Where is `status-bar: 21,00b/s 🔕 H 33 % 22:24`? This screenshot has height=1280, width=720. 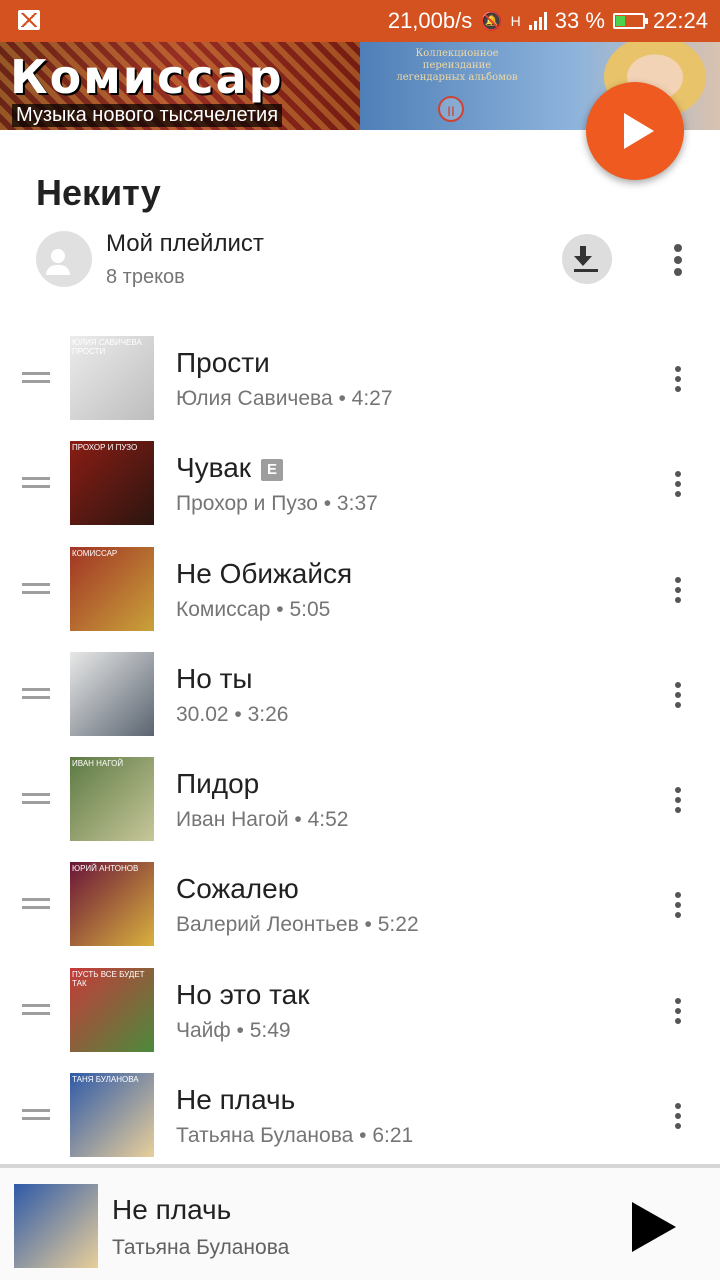 status-bar: 21,00b/s 🔕 H 33 % 22:24 is located at coordinates (360, 21).